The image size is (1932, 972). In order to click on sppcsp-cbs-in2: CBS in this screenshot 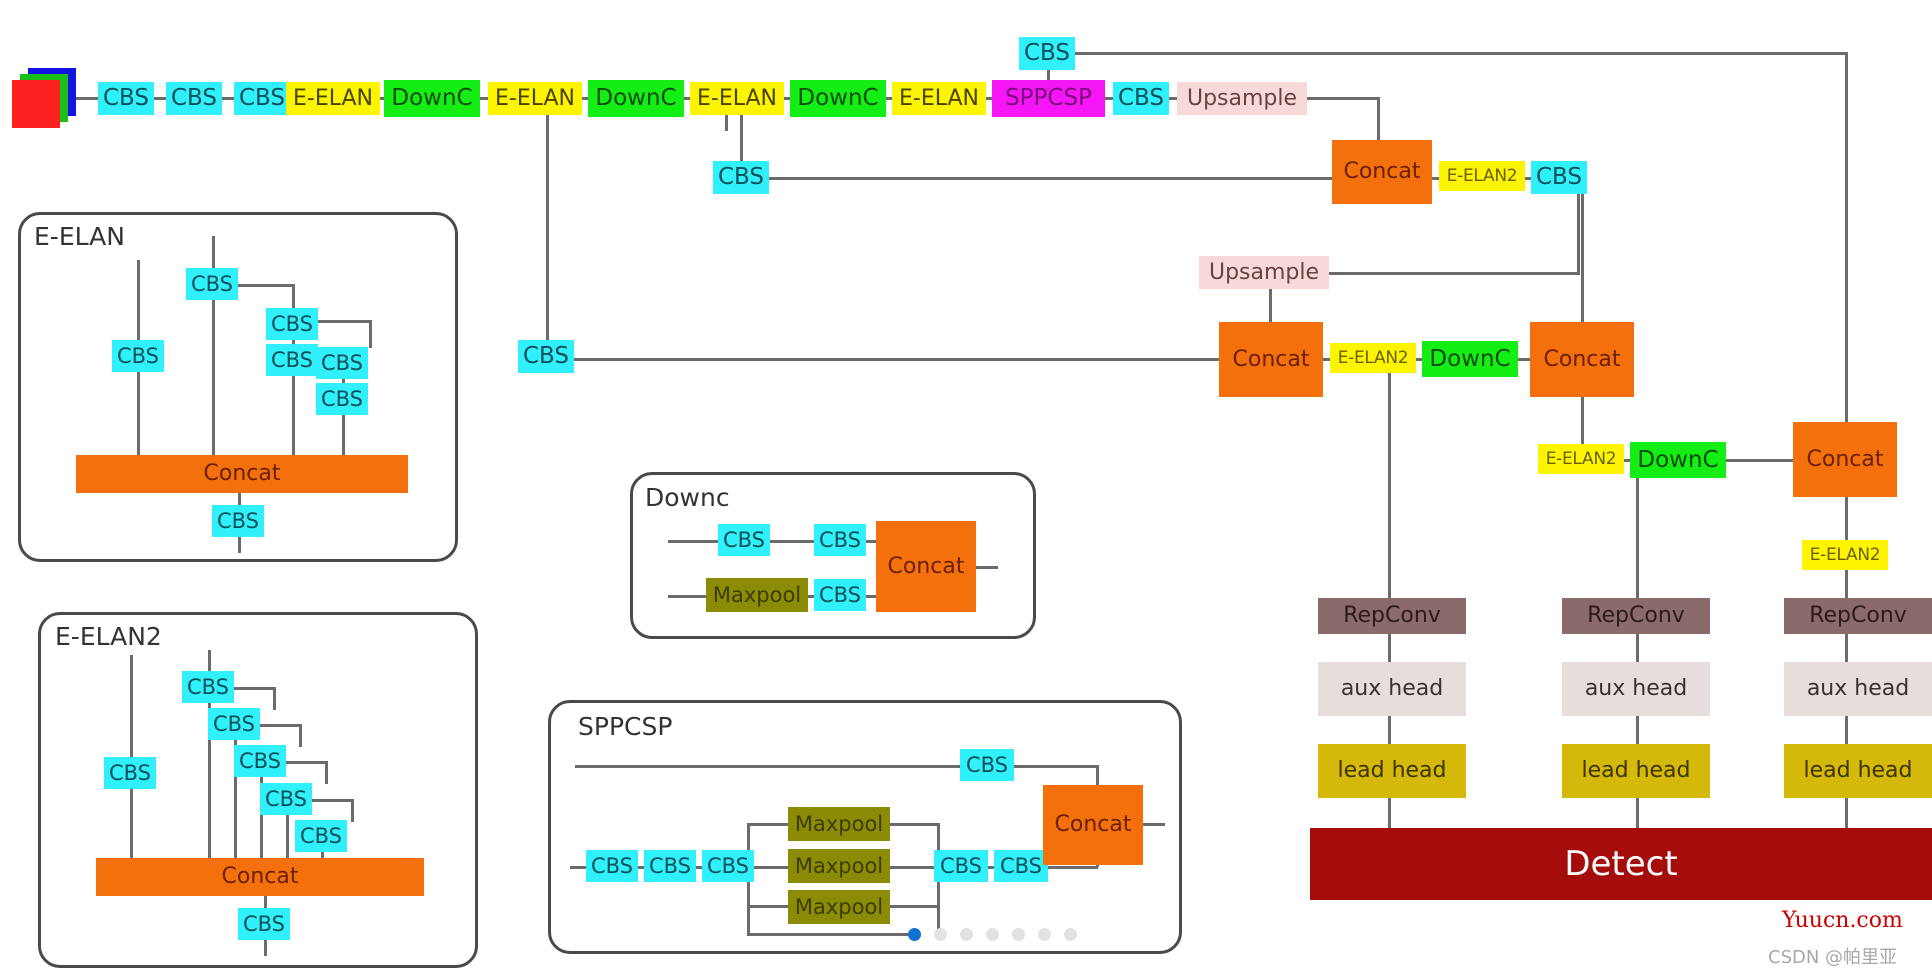, I will do `click(670, 866)`.